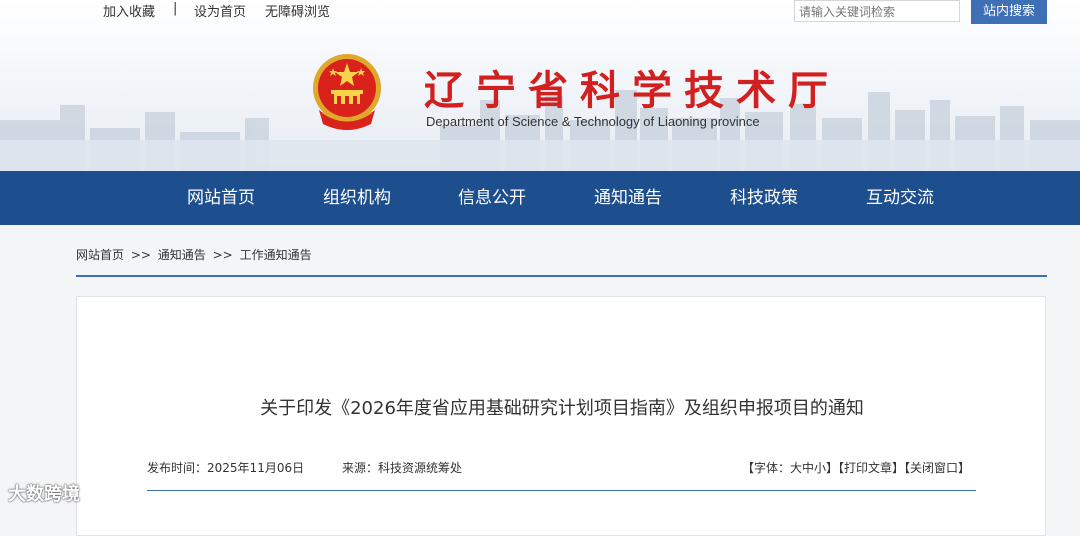 This screenshot has width=1080, height=536. What do you see at coordinates (182, 255) in the screenshot?
I see `breadcrumb-notices: 通知通告` at bounding box center [182, 255].